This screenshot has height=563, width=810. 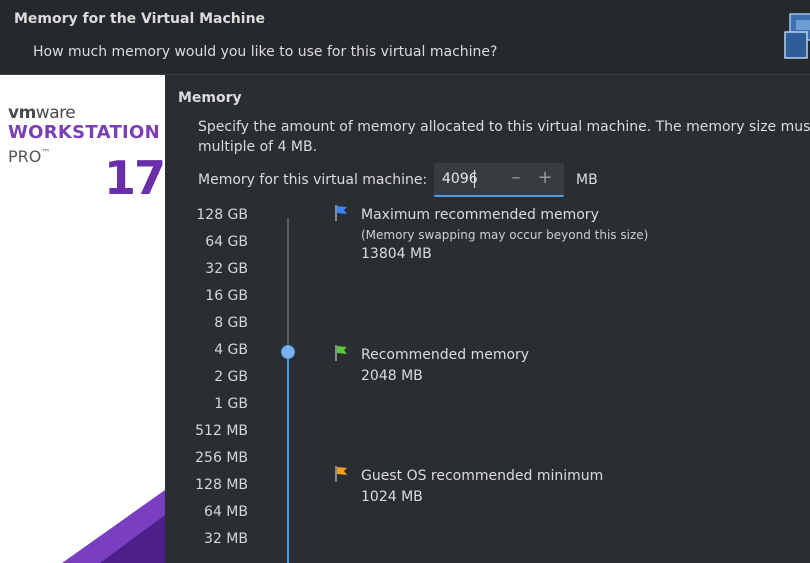 What do you see at coordinates (231, 323) in the screenshot?
I see `scale-label: 8 GB` at bounding box center [231, 323].